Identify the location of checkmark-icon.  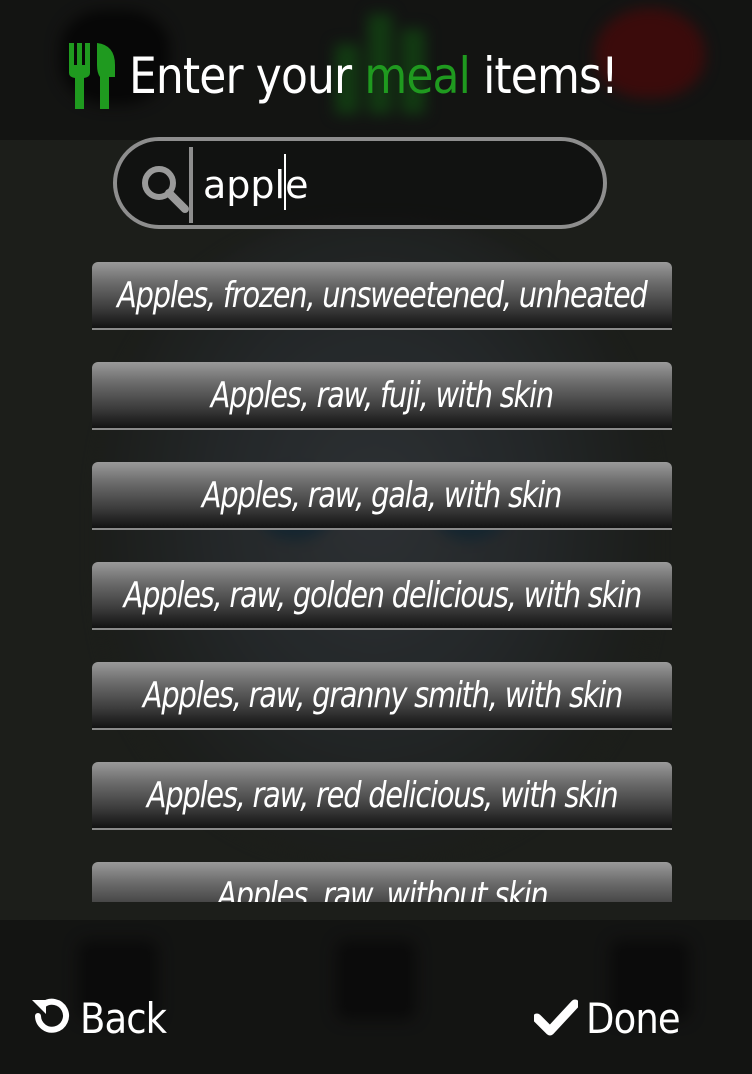
(556, 1018).